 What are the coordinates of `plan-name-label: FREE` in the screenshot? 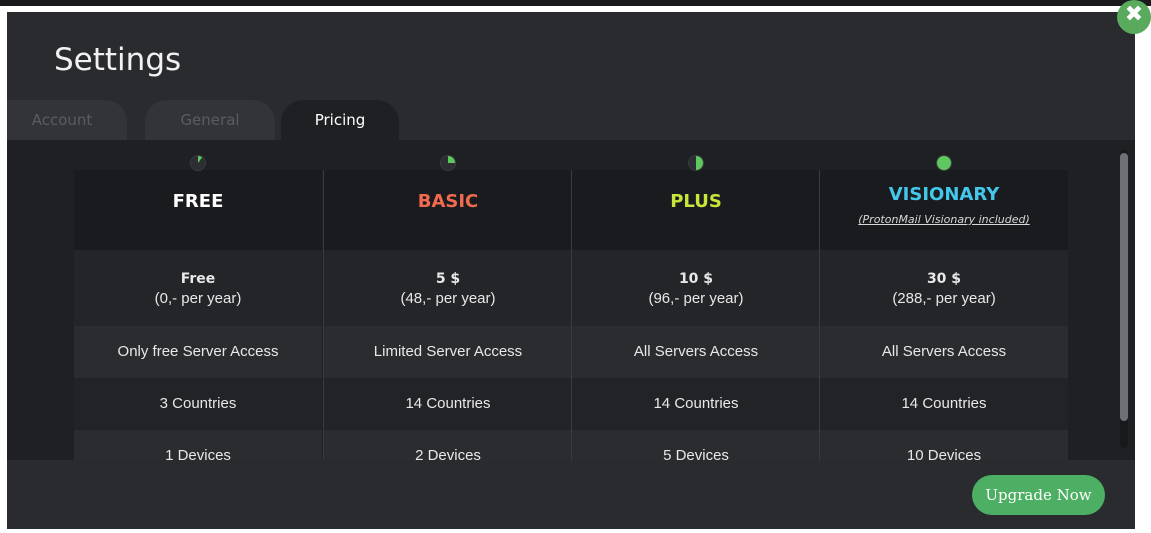 It's located at (198, 201).